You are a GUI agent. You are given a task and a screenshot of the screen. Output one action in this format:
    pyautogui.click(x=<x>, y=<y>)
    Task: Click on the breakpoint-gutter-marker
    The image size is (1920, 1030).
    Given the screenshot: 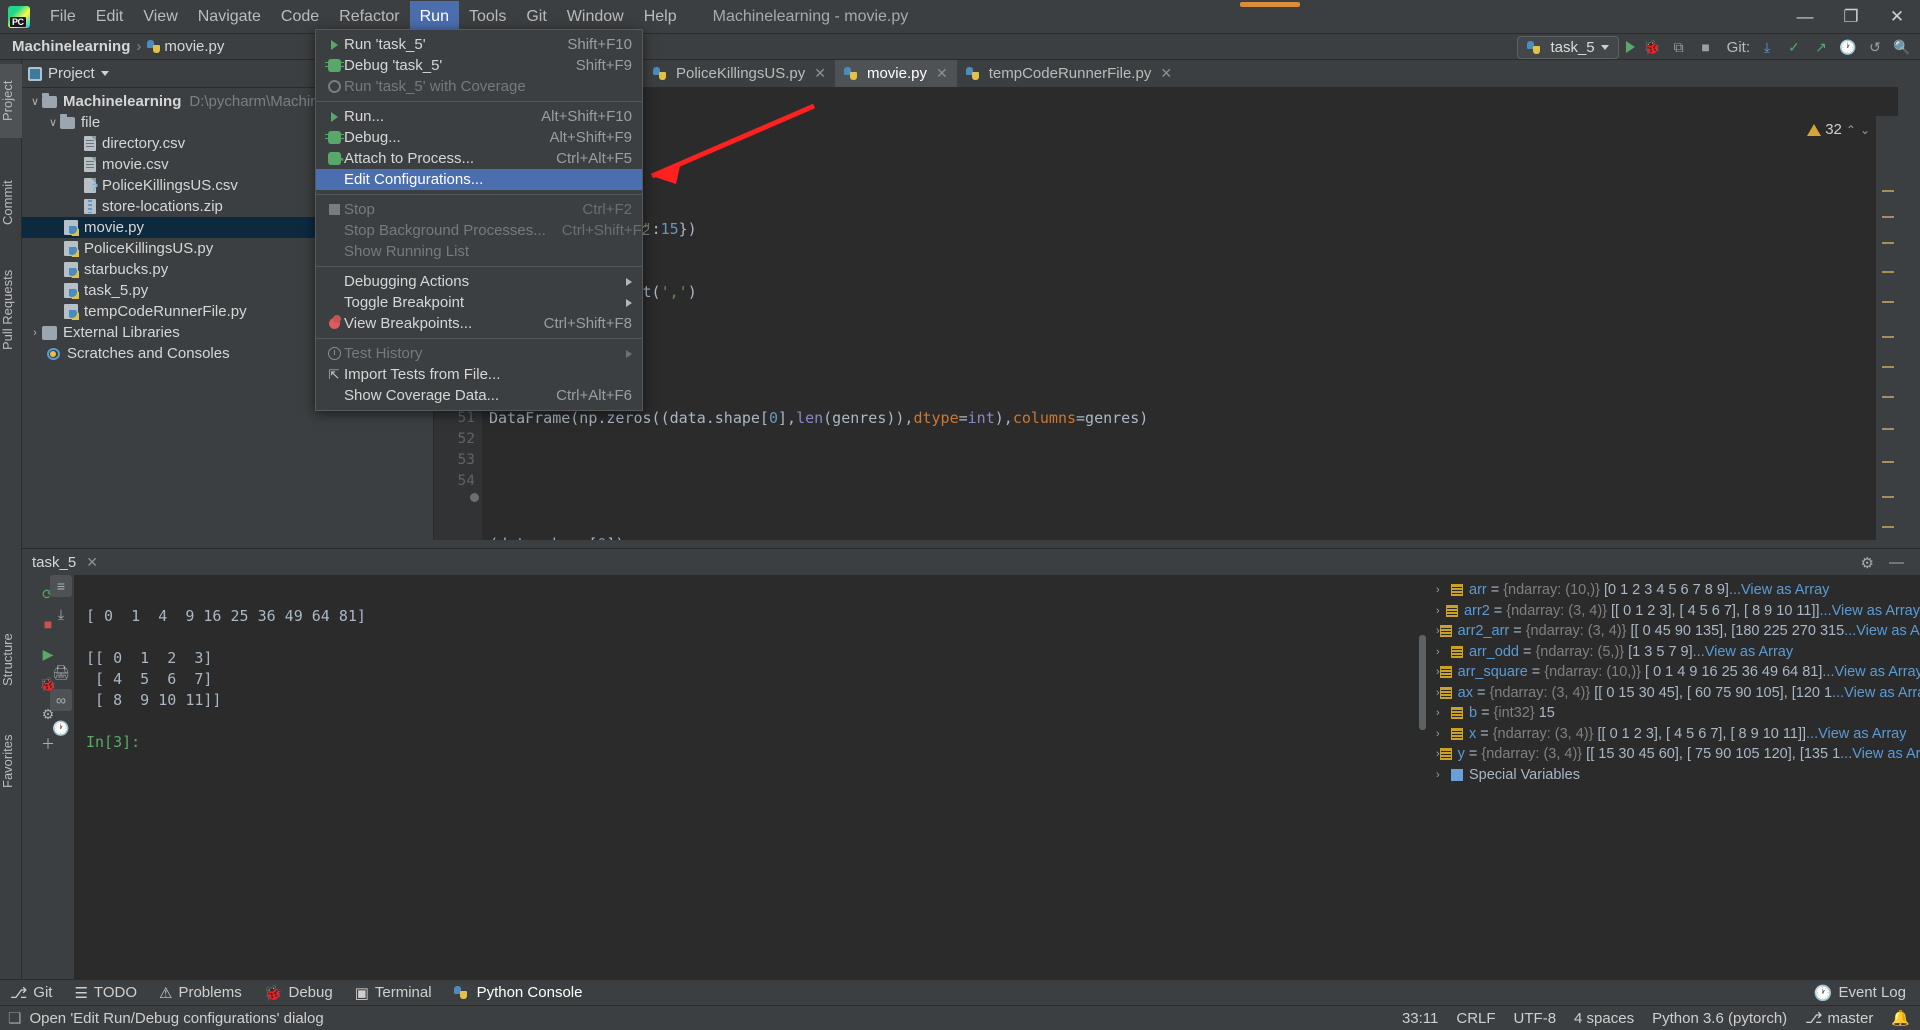 What is the action you would take?
    pyautogui.click(x=474, y=497)
    